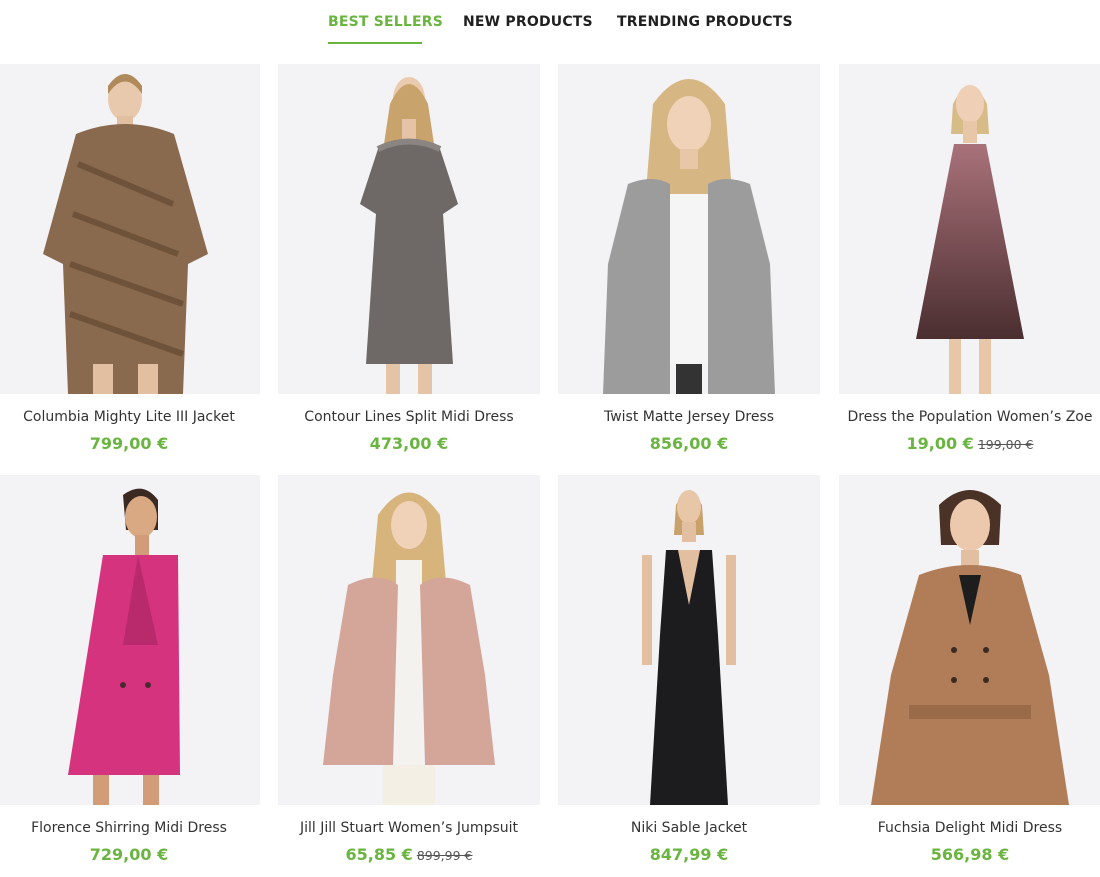 Image resolution: width=1100 pixels, height=877 pixels. Describe the element at coordinates (409, 235) in the screenshot. I see `model-print-dress-illustration` at that location.